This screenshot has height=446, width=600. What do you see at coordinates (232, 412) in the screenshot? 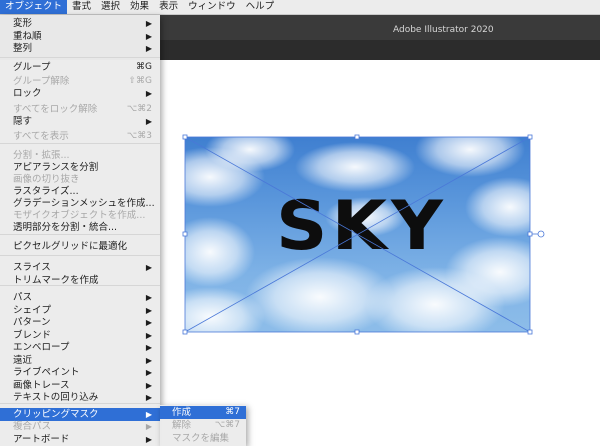
I see `submenu-item-shortcut: ⌘7` at bounding box center [232, 412].